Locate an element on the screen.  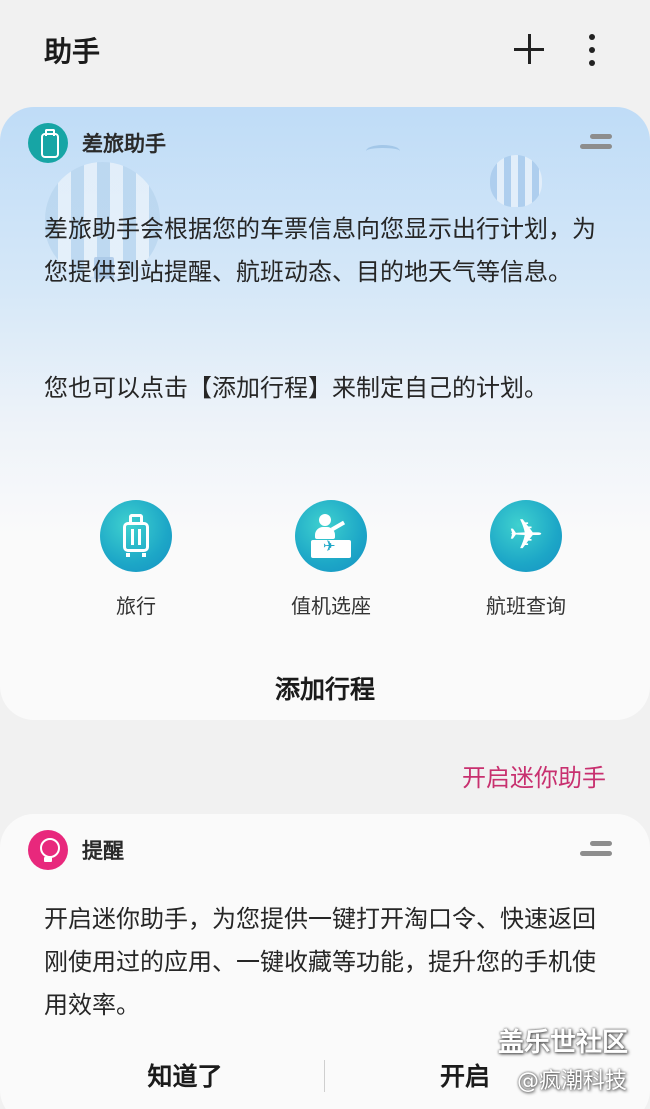
divider is located at coordinates (324, 1076).